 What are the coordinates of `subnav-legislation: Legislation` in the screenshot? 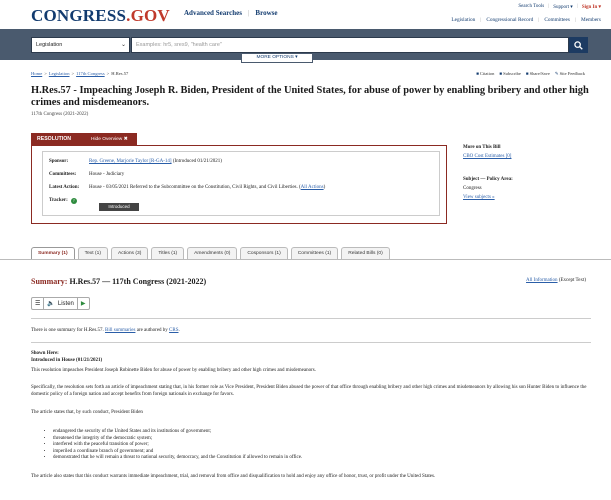 It's located at (463, 20).